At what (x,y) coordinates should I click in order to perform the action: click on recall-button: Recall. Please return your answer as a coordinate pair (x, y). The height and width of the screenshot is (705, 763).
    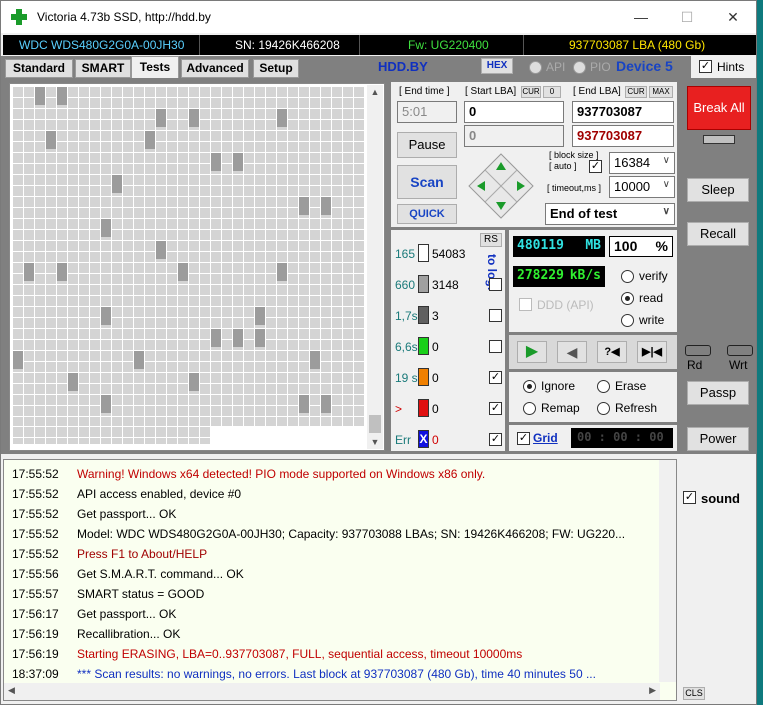
    Looking at the image, I should click on (718, 234).